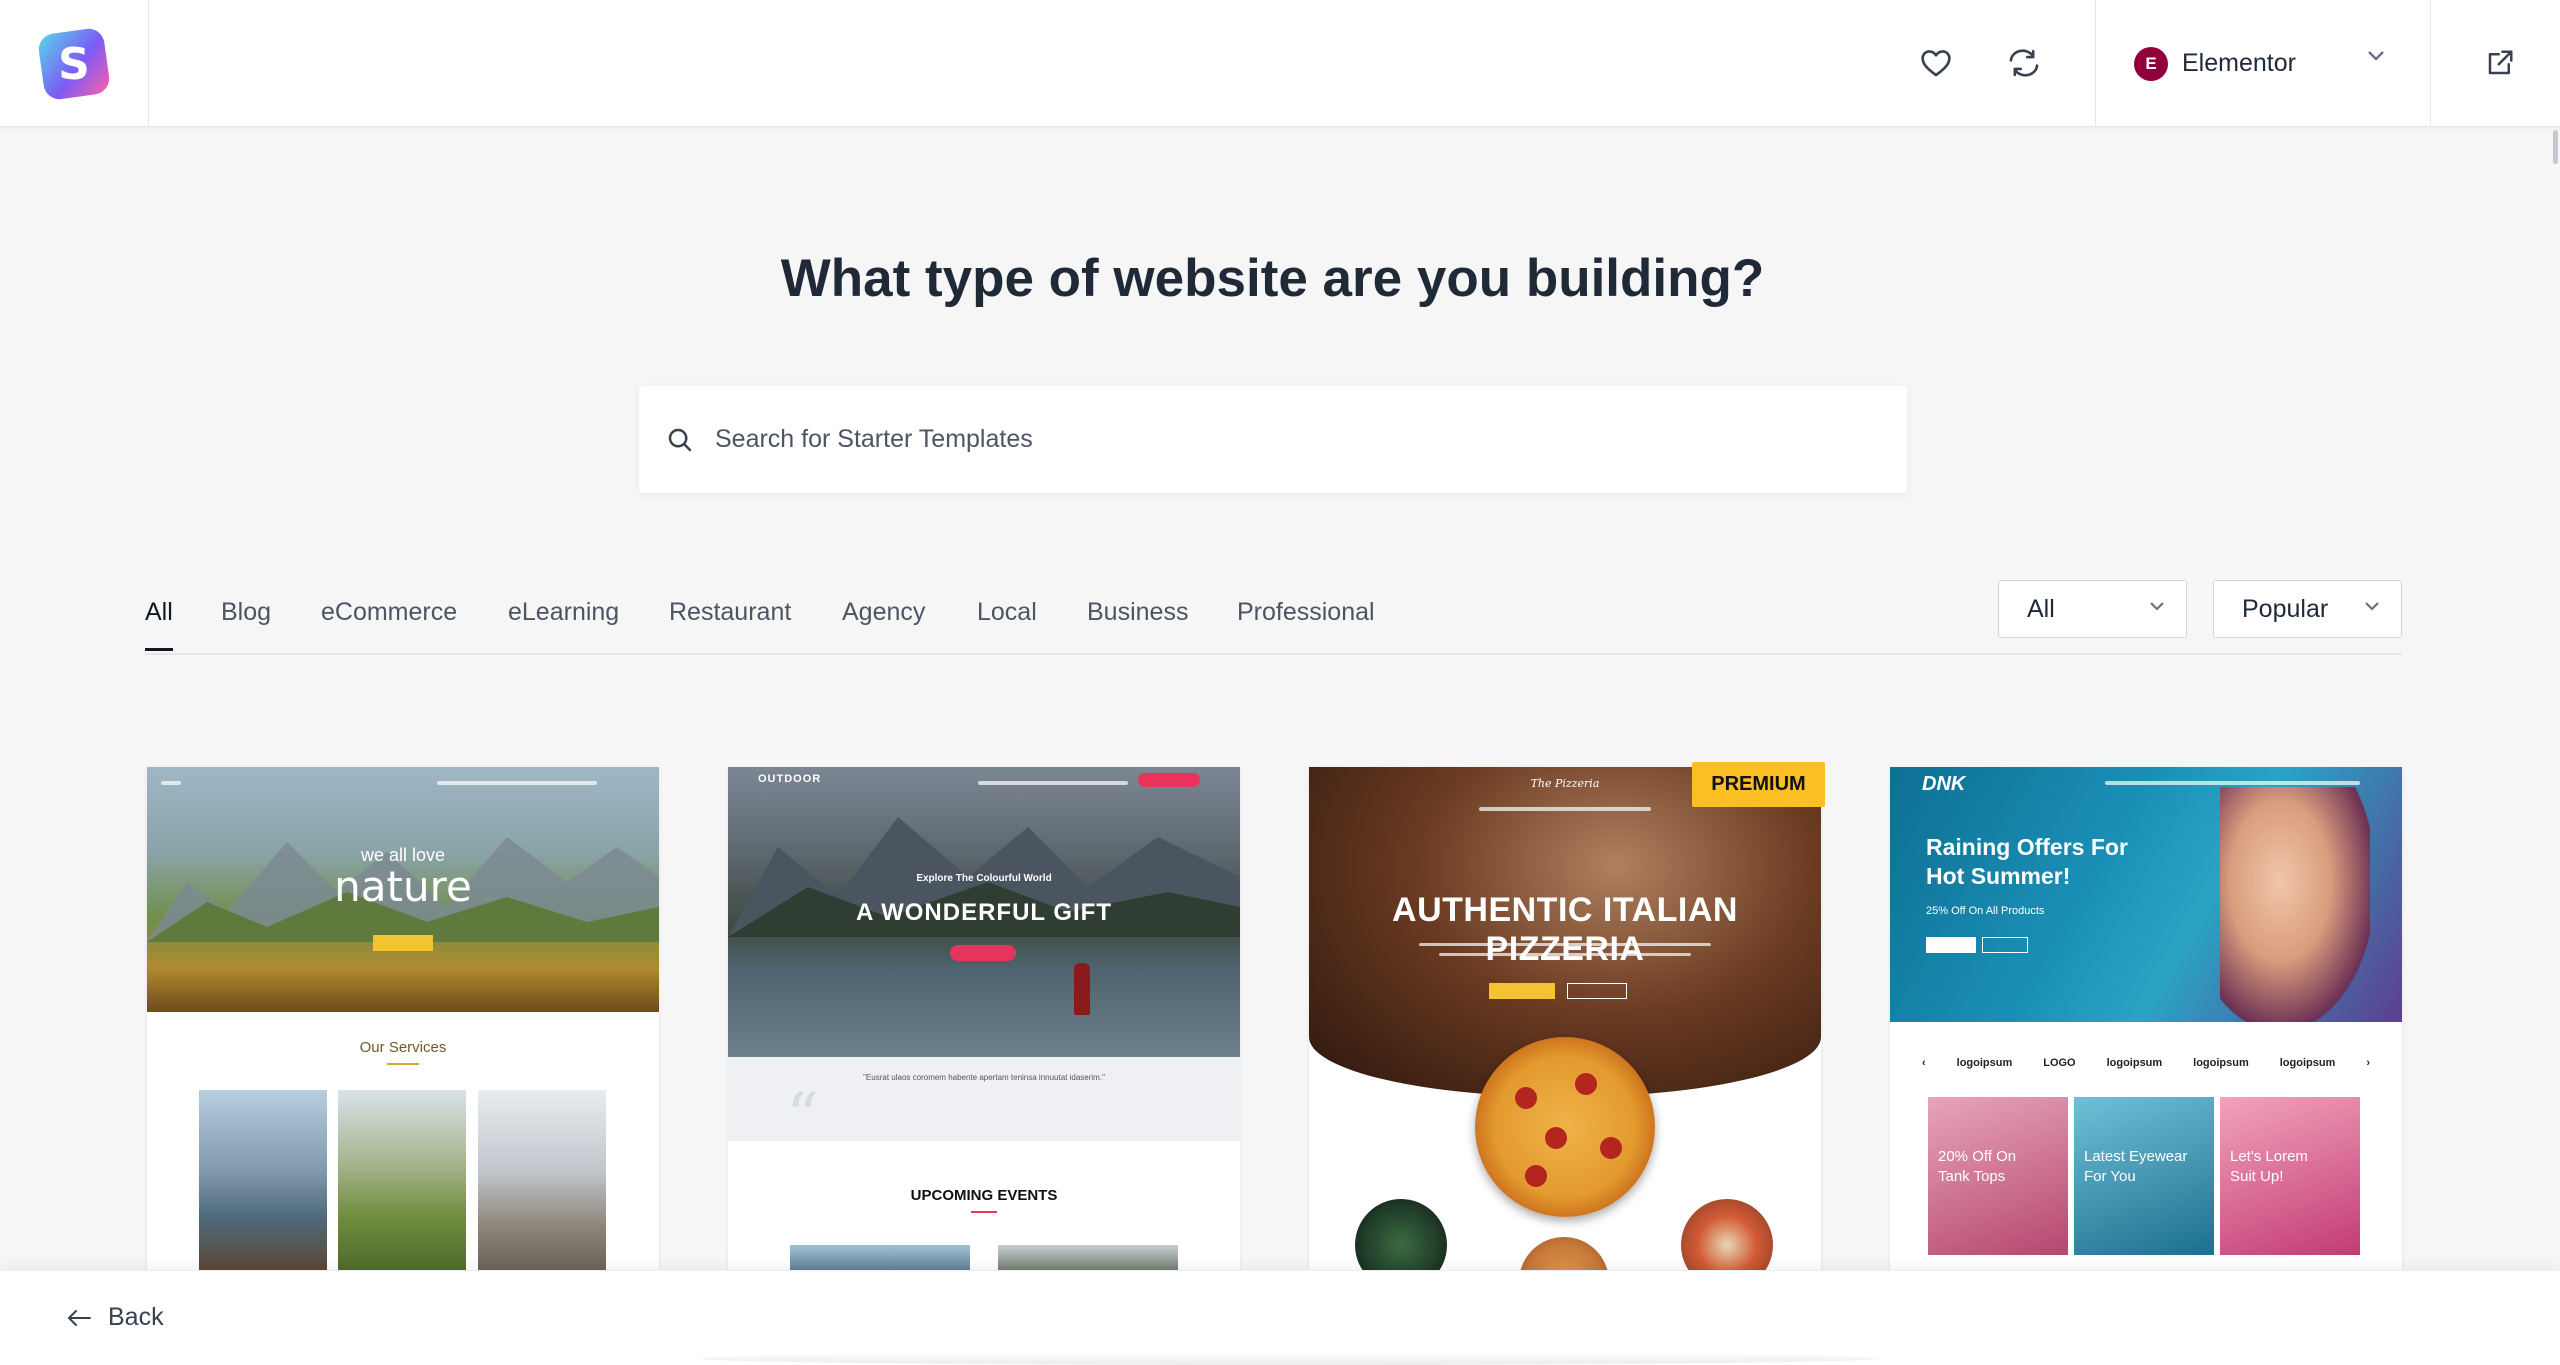  What do you see at coordinates (1565, 1019) in the screenshot?
I see `template-card-pizzeria: The Pizzeria AUTHENTIC ITALIAN PIZZERIA` at bounding box center [1565, 1019].